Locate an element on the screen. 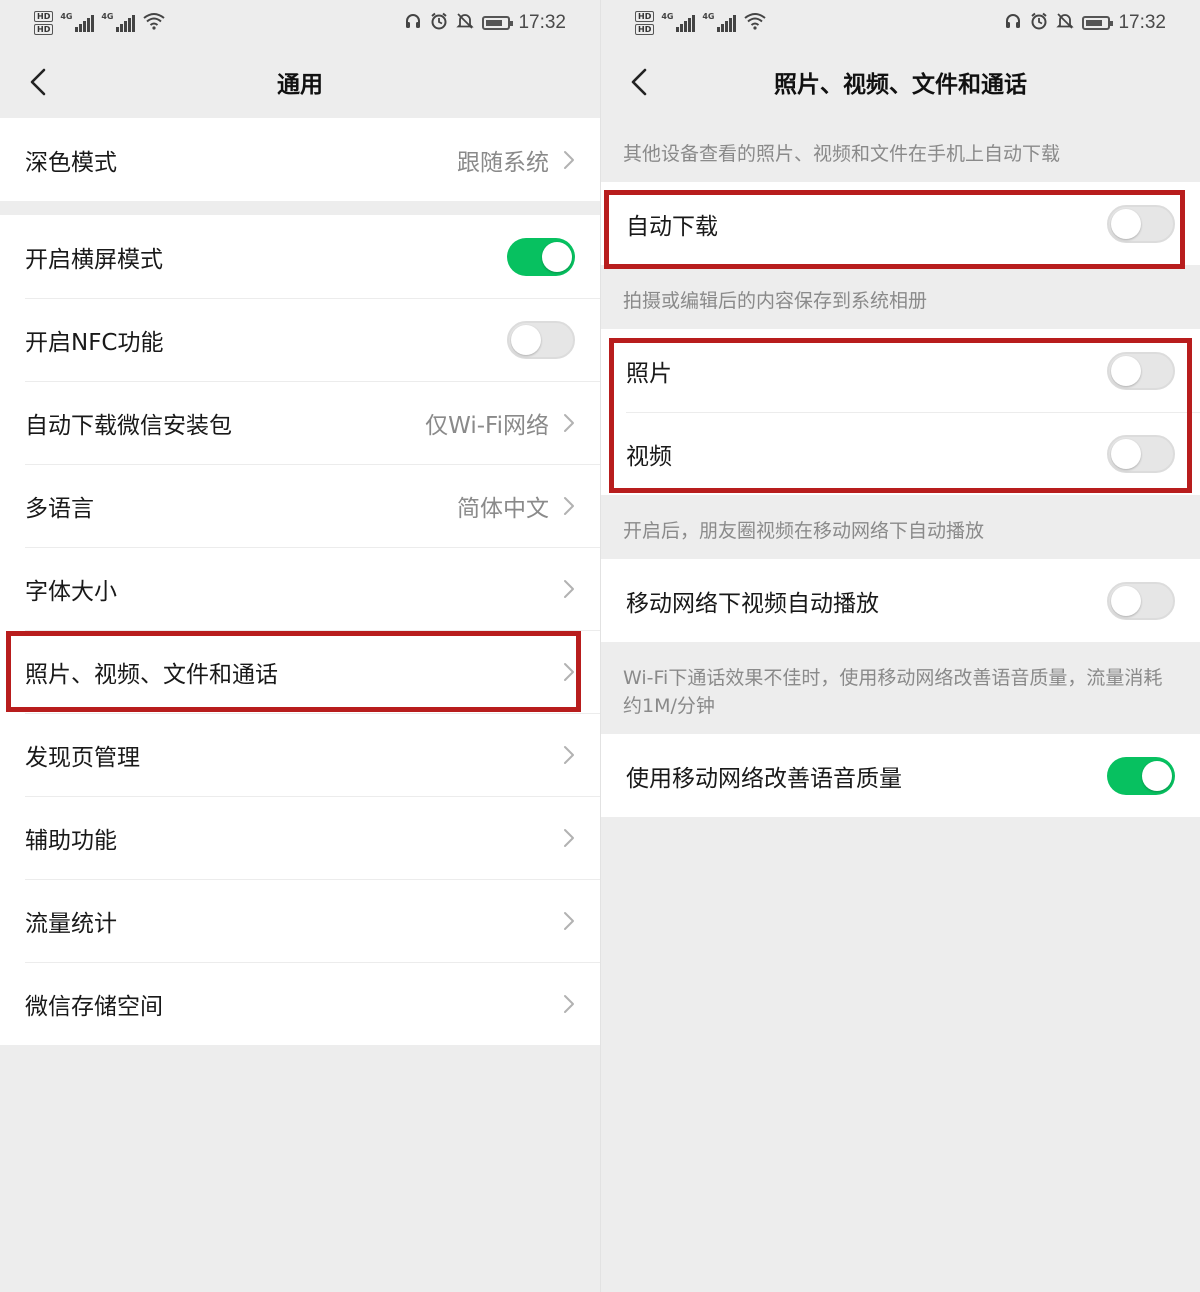  setting-label: 视频 is located at coordinates (649, 456).